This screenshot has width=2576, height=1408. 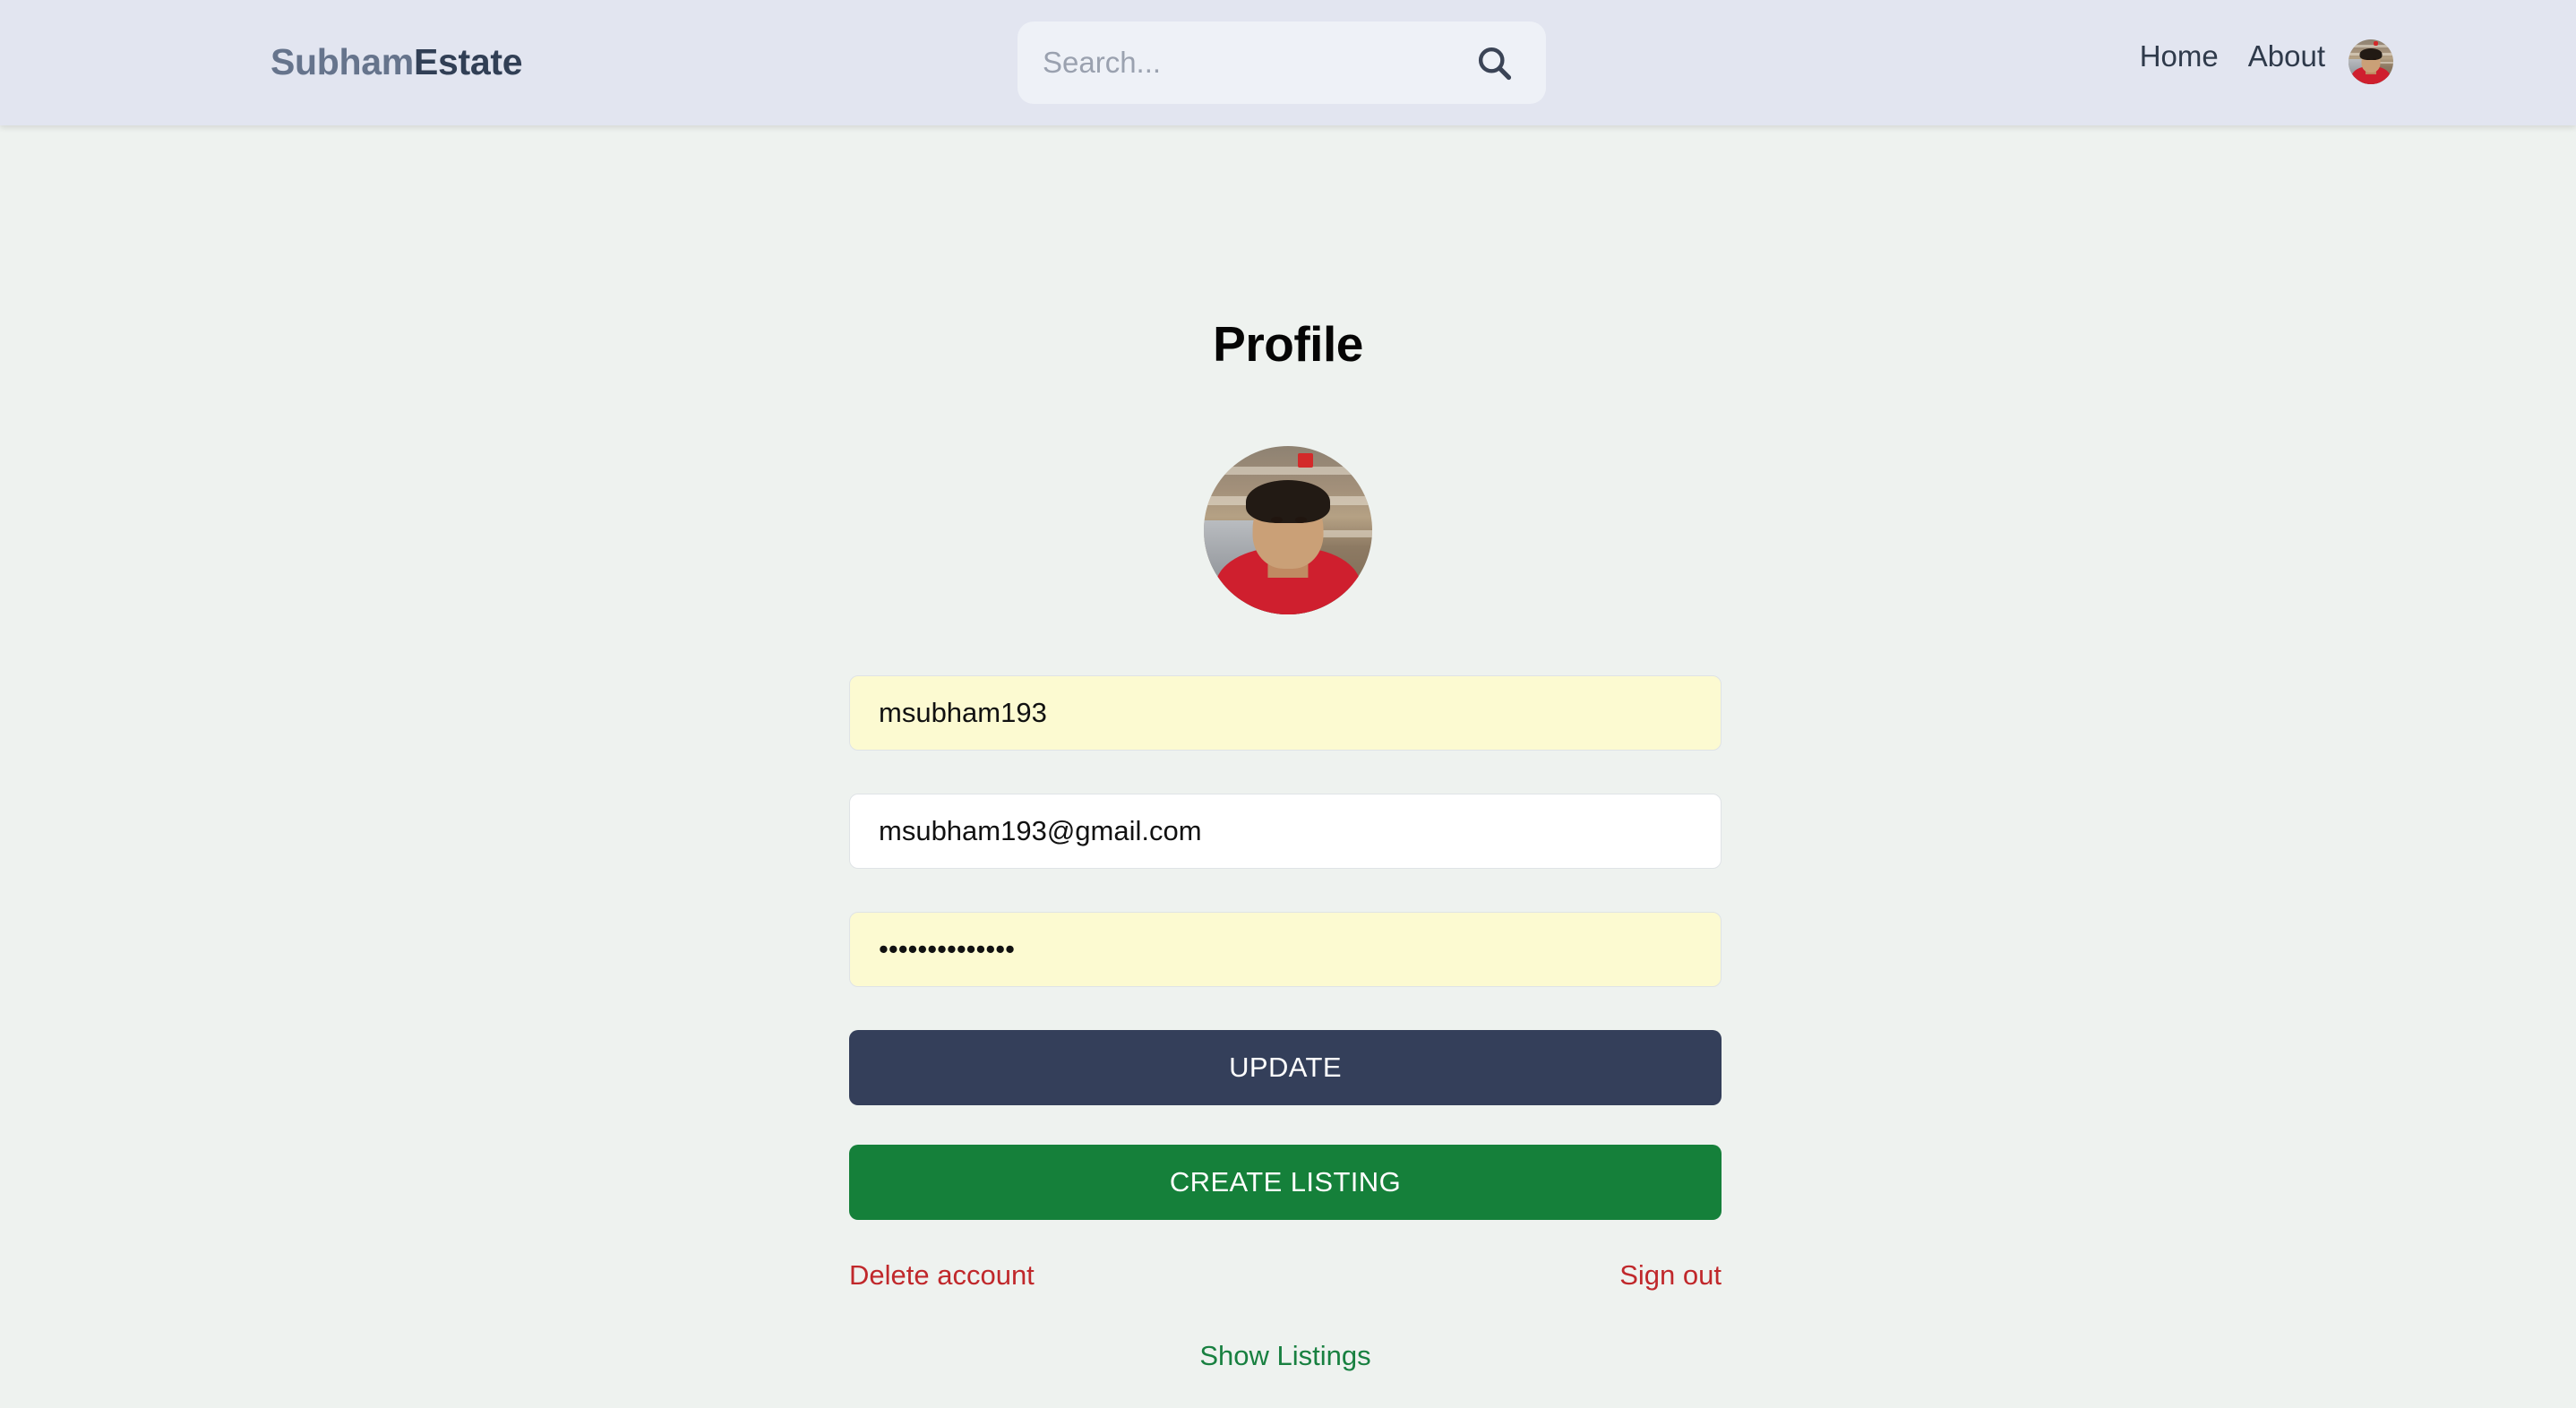 What do you see at coordinates (1285, 713) in the screenshot?
I see `username-input` at bounding box center [1285, 713].